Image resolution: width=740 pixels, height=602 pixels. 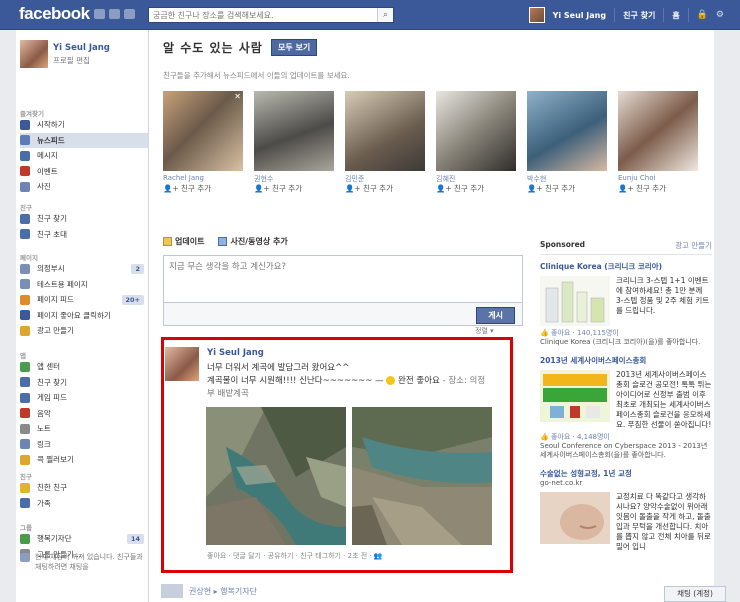 I want to click on edit-profile-link: 프로필 편집, so click(x=81, y=60).